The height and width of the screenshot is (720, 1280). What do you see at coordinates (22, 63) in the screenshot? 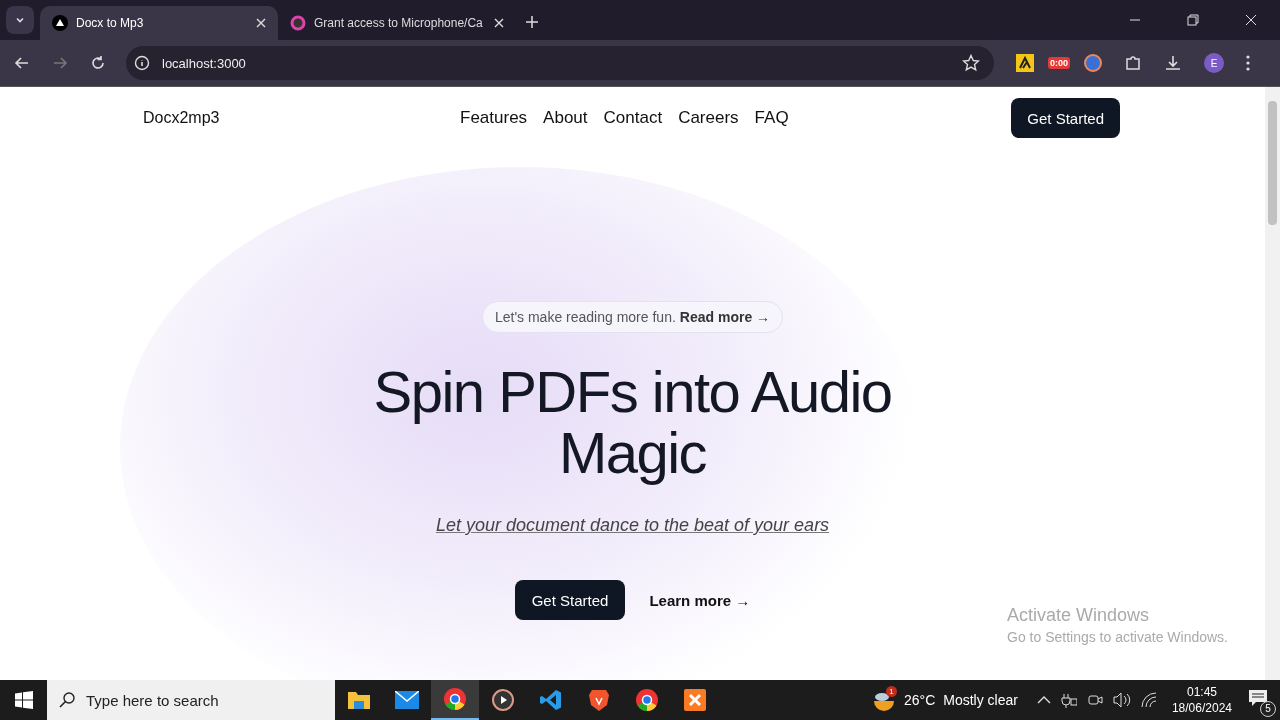
I see `back-icon` at bounding box center [22, 63].